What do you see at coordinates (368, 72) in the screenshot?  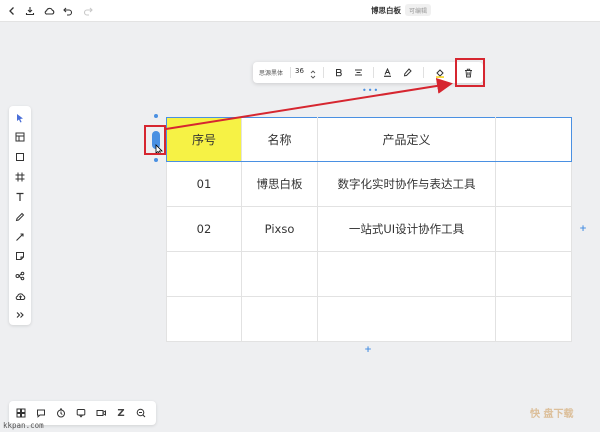 I see `format-toolbar: 思源黑体 36` at bounding box center [368, 72].